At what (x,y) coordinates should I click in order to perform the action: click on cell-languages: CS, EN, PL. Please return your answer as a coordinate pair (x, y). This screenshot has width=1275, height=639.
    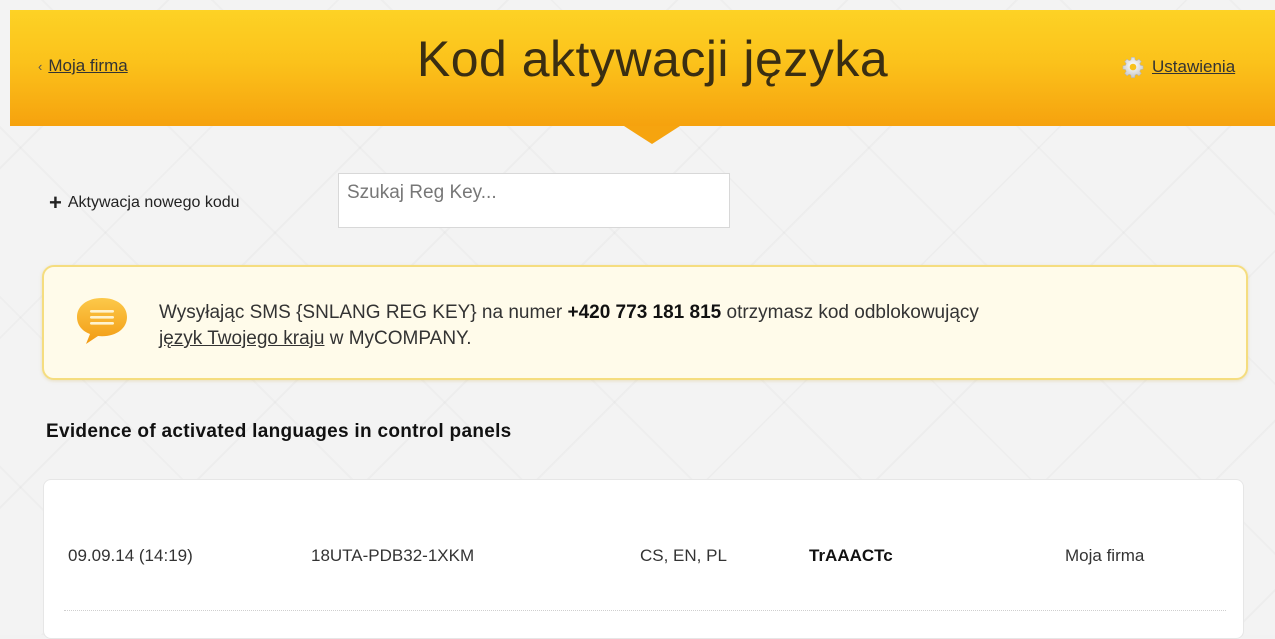
    Looking at the image, I should click on (683, 555).